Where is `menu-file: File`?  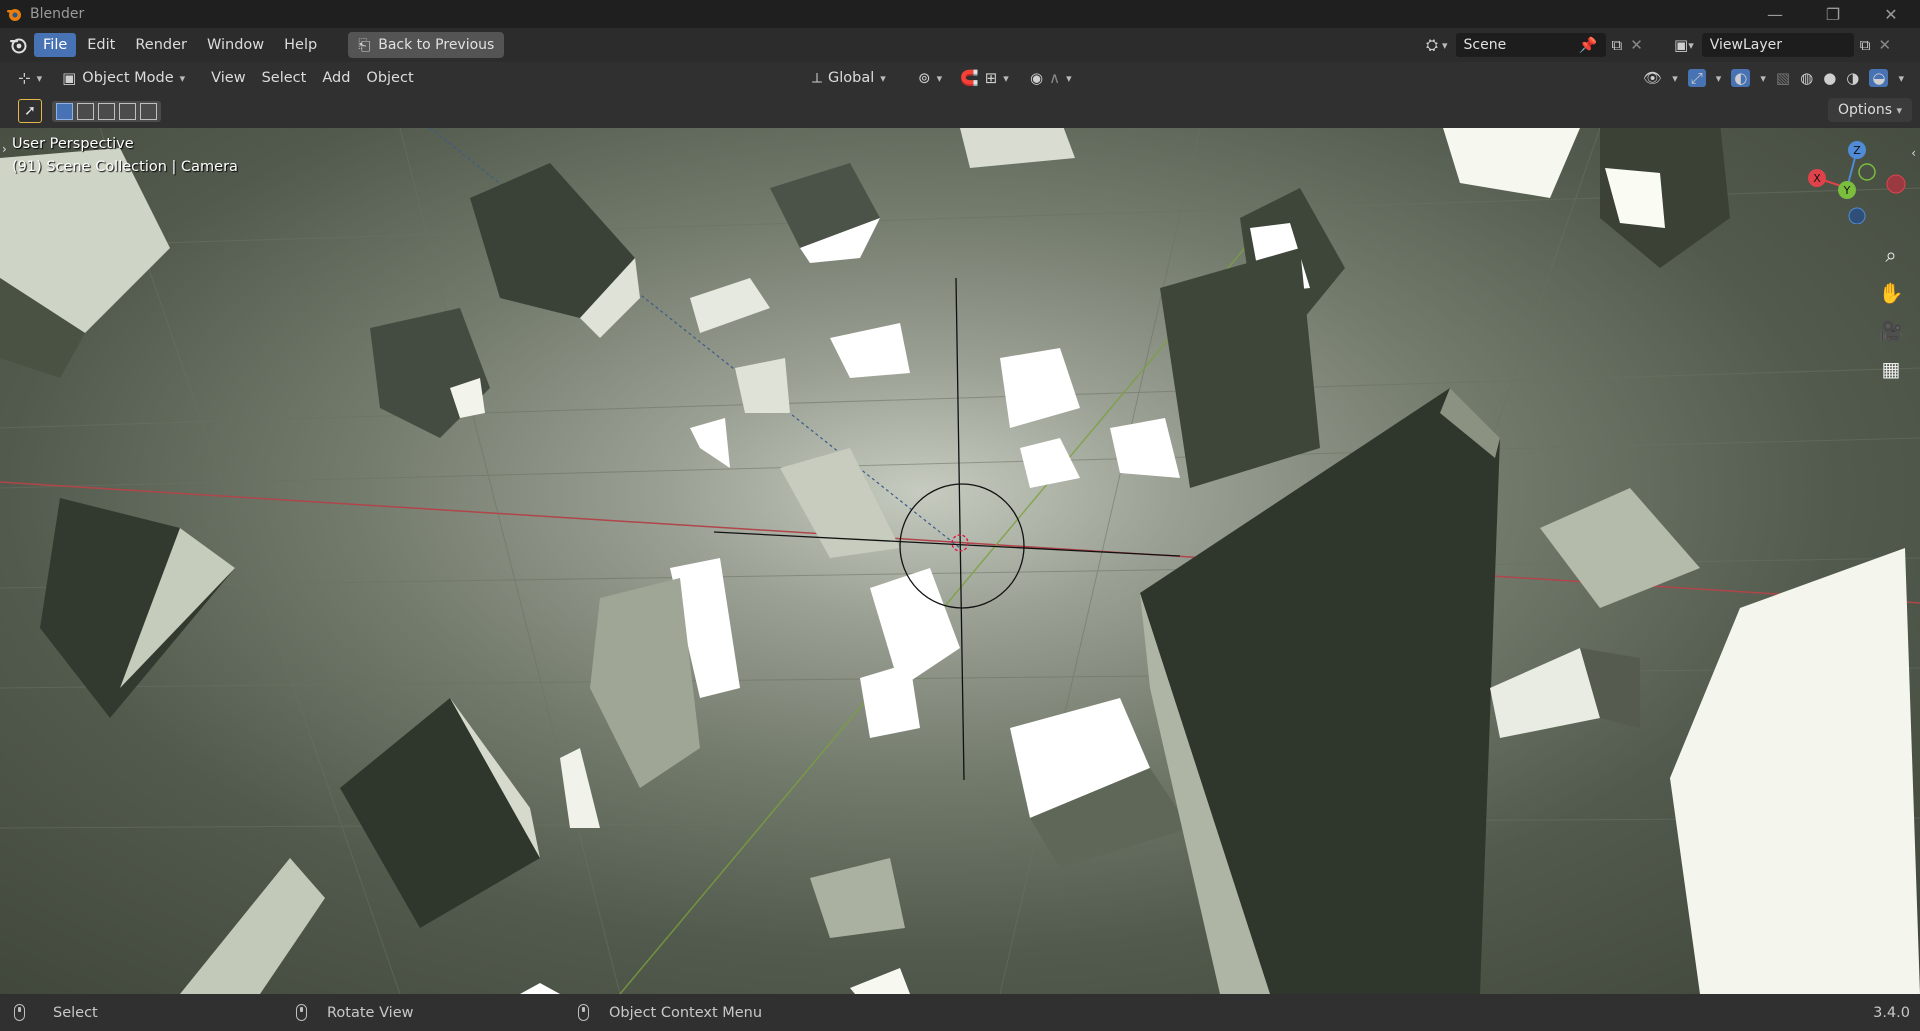 menu-file: File is located at coordinates (55, 45).